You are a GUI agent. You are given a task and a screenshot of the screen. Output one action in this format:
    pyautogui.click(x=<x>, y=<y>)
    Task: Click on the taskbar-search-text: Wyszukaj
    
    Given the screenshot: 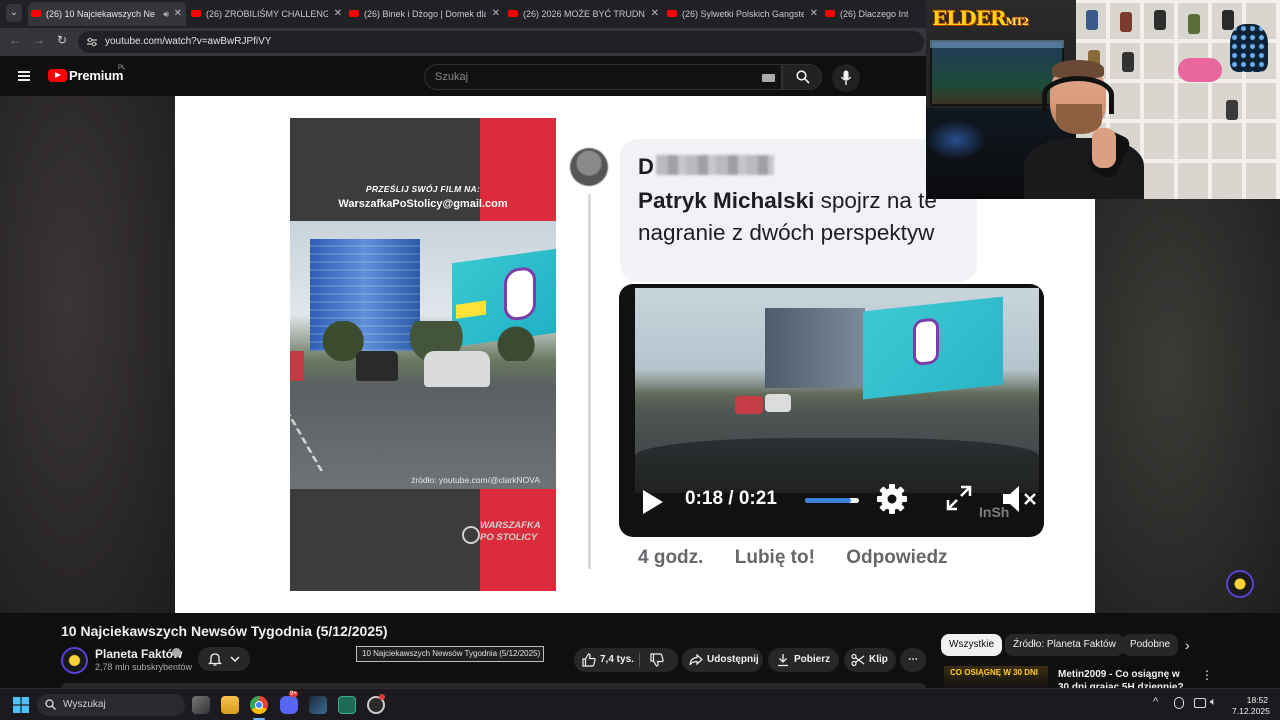 What is the action you would take?
    pyautogui.click(x=84, y=704)
    